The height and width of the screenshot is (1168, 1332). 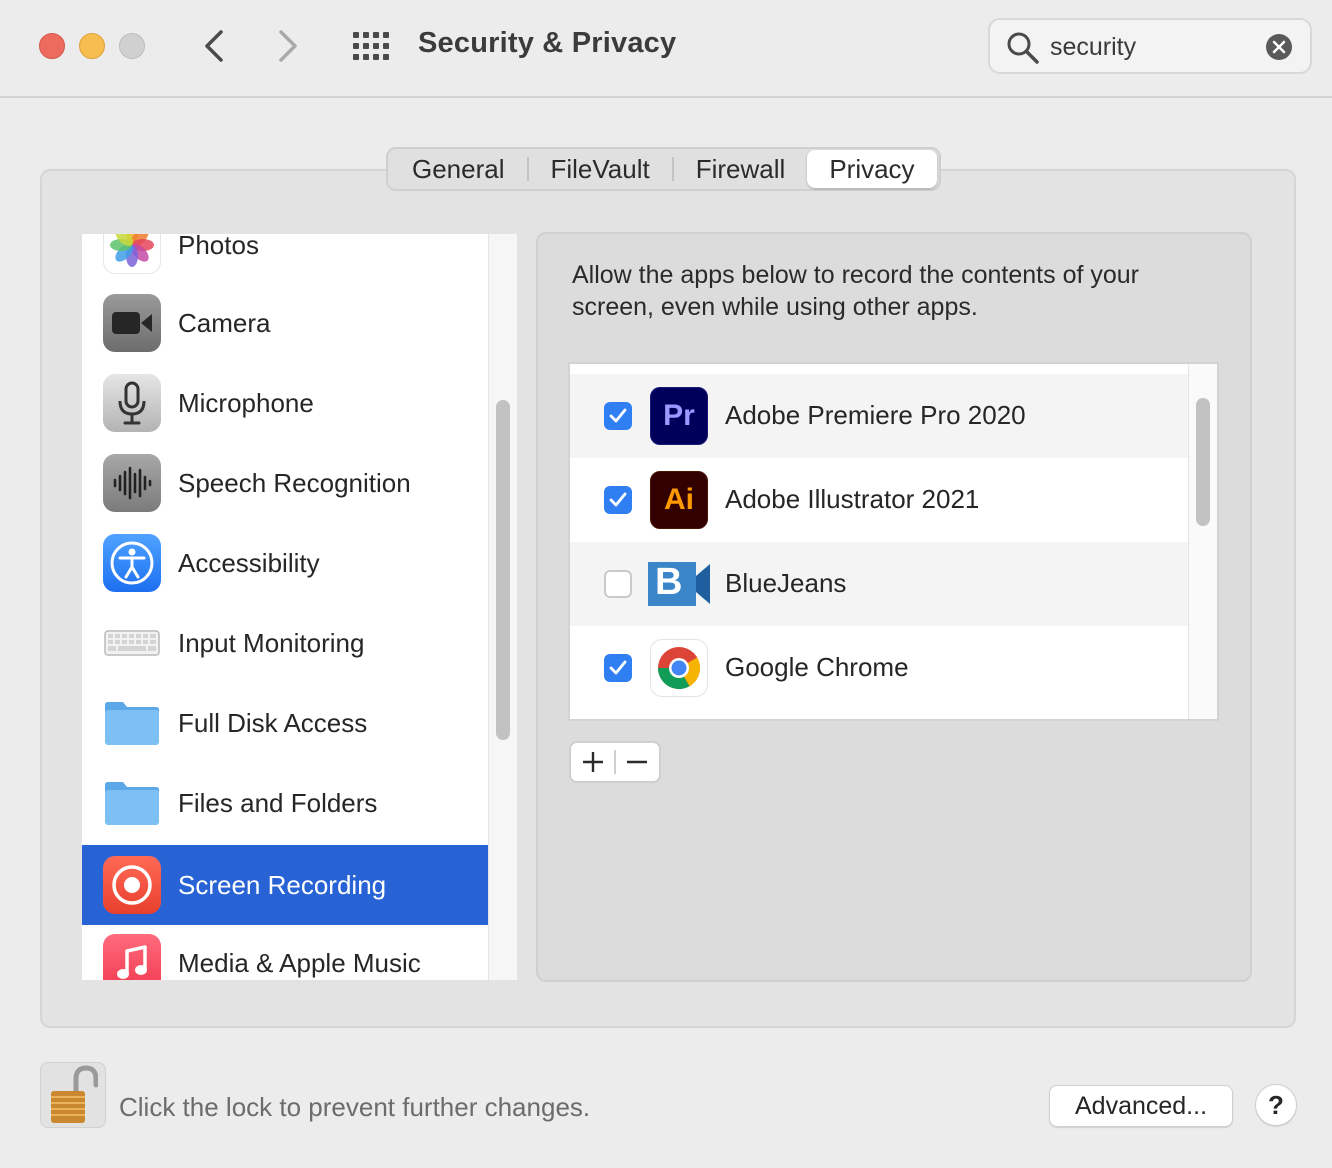 What do you see at coordinates (132, 323) in the screenshot?
I see `camera-icon` at bounding box center [132, 323].